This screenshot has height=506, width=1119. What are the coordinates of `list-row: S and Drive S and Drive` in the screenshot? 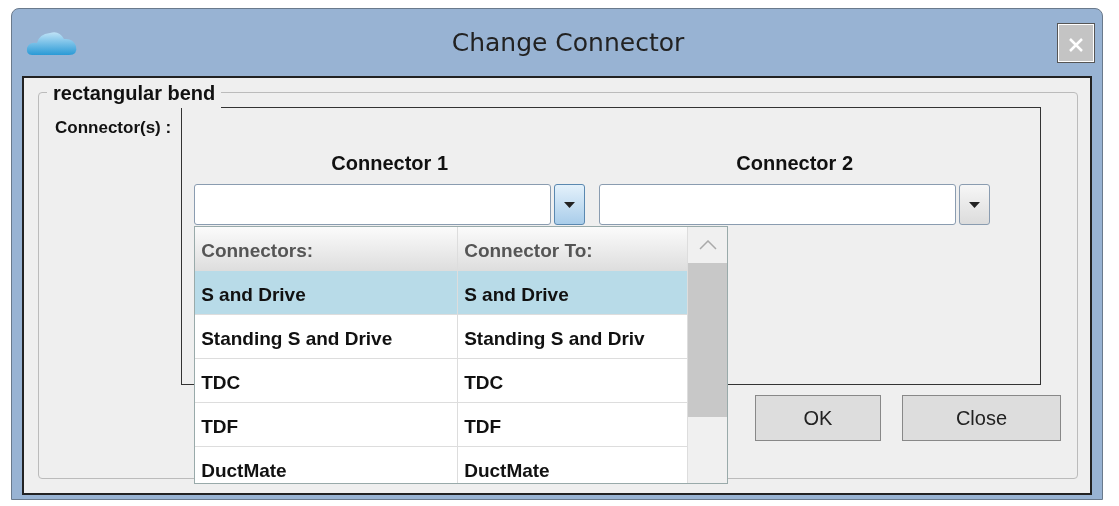 It's located at (441, 293).